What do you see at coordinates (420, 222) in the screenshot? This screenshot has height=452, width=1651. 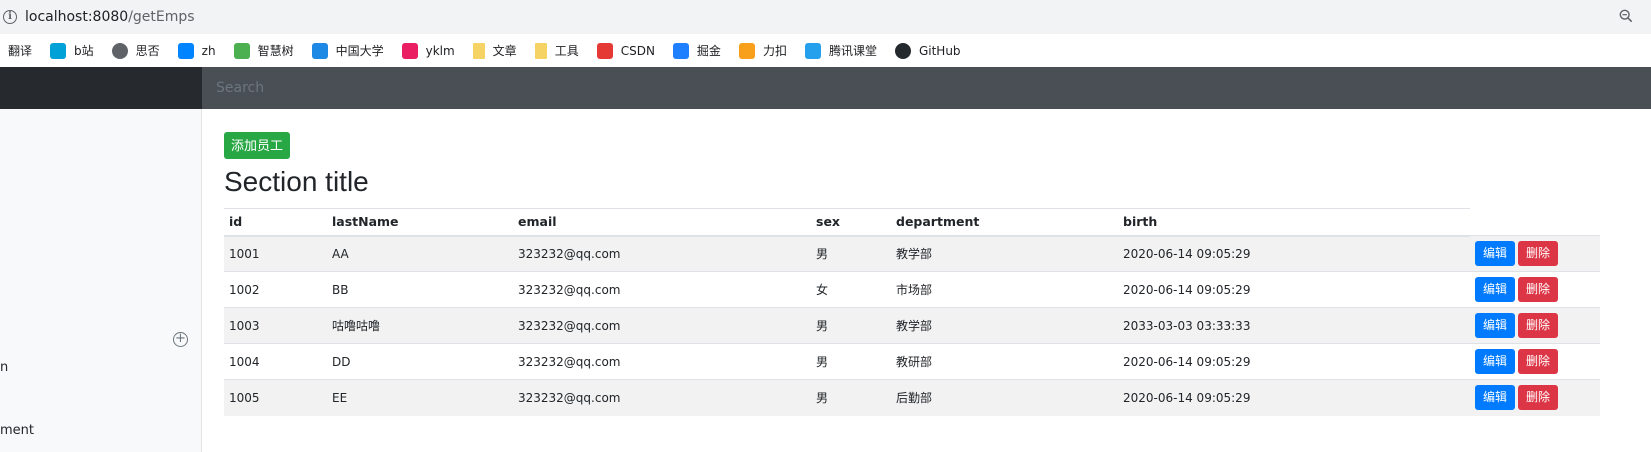 I see `column-header-lastname: lastName` at bounding box center [420, 222].